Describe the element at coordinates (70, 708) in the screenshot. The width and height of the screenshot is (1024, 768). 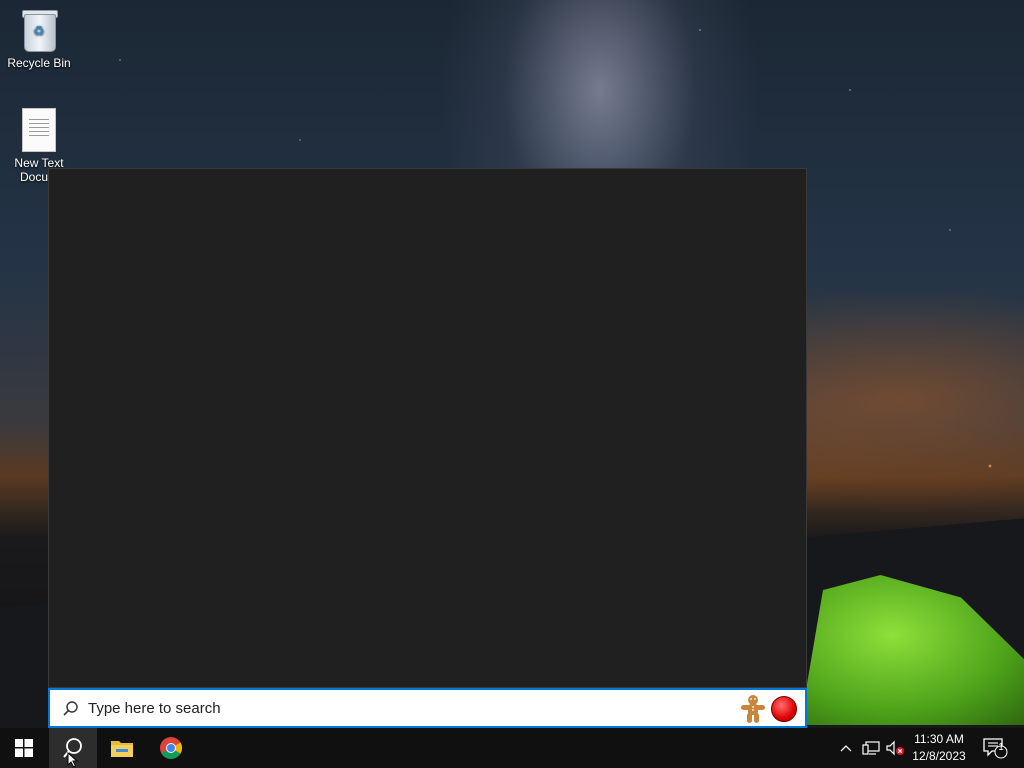
I see `search-icon` at that location.